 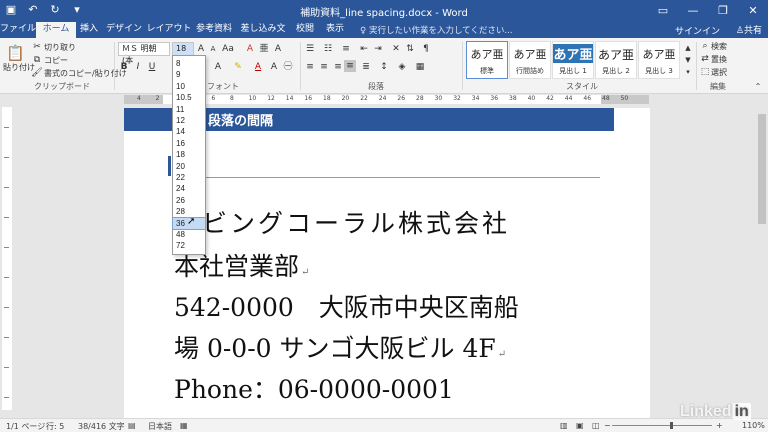 I want to click on font-size-option: 72, so click(x=189, y=245).